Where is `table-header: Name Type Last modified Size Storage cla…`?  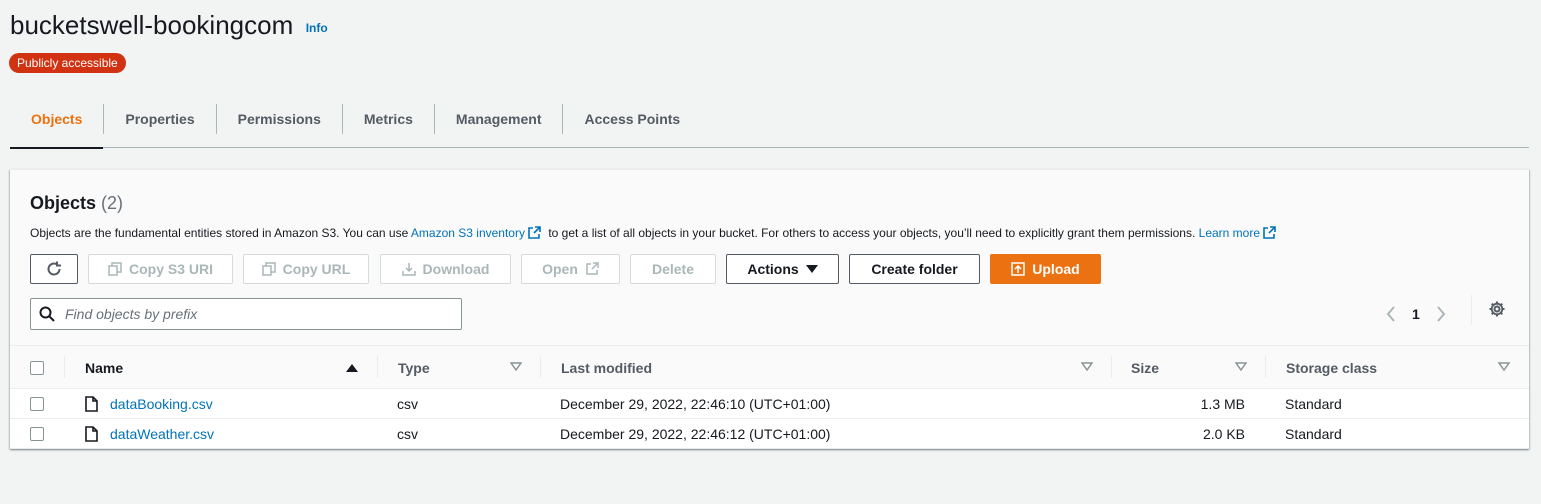 table-header: Name Type Last modified Size Storage cla… is located at coordinates (769, 367).